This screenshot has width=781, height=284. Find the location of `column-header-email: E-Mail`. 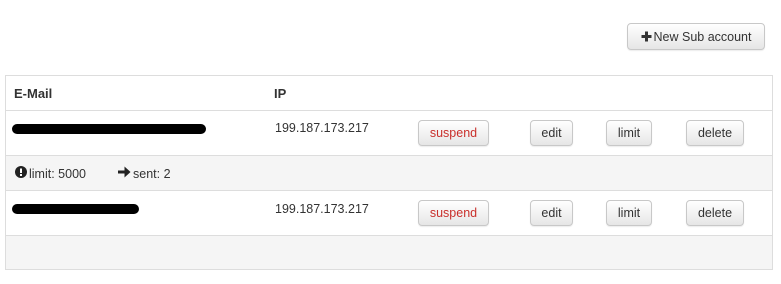

column-header-email: E-Mail is located at coordinates (33, 93).